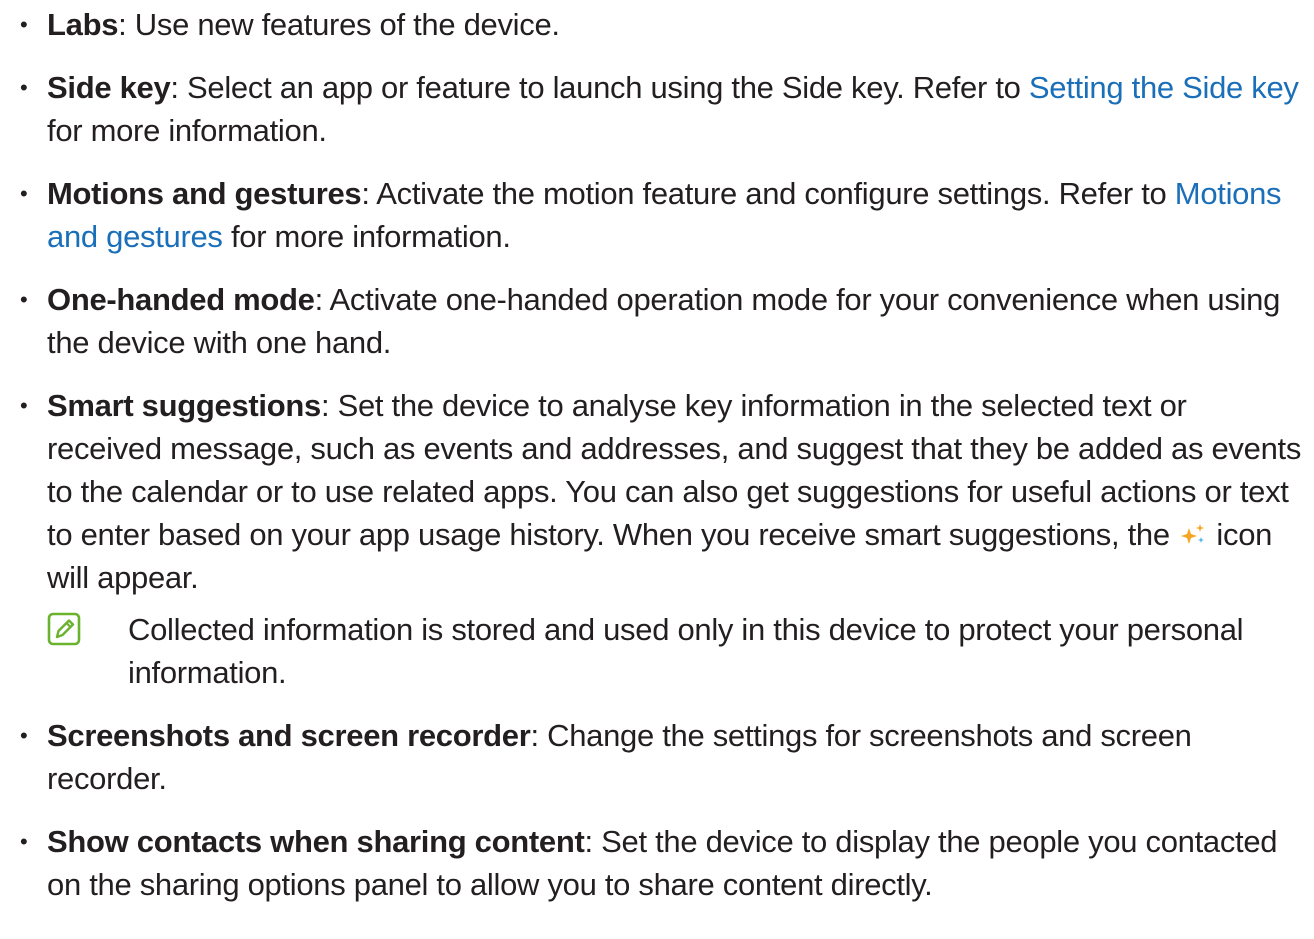  What do you see at coordinates (109, 87) in the screenshot?
I see `item-term: Side key` at bounding box center [109, 87].